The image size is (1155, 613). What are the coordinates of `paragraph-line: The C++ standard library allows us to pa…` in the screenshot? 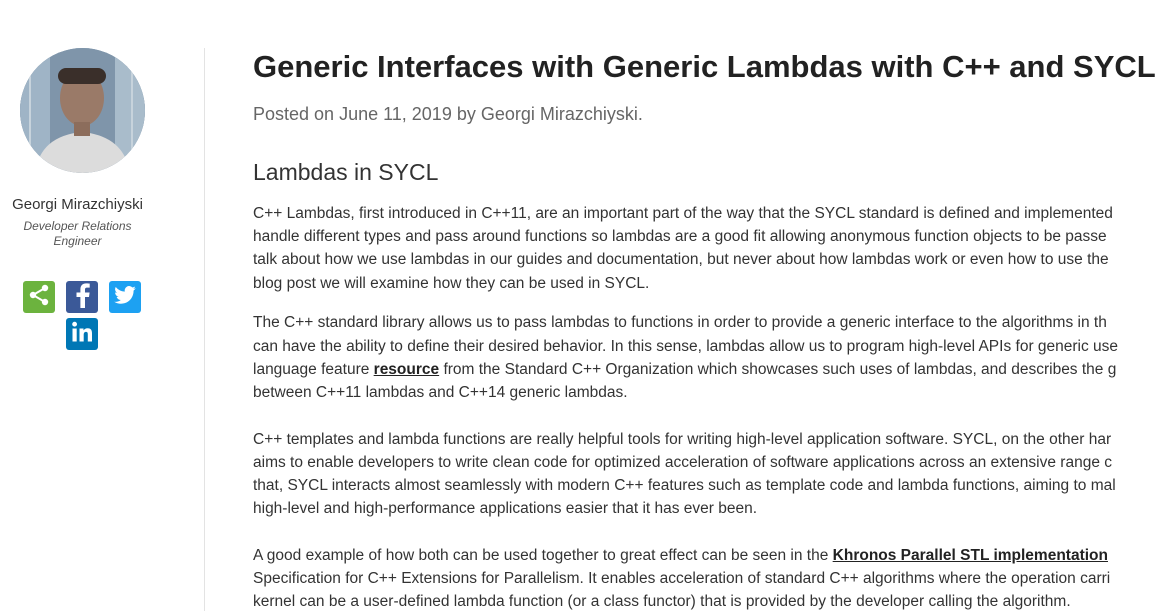 It's located at (680, 322).